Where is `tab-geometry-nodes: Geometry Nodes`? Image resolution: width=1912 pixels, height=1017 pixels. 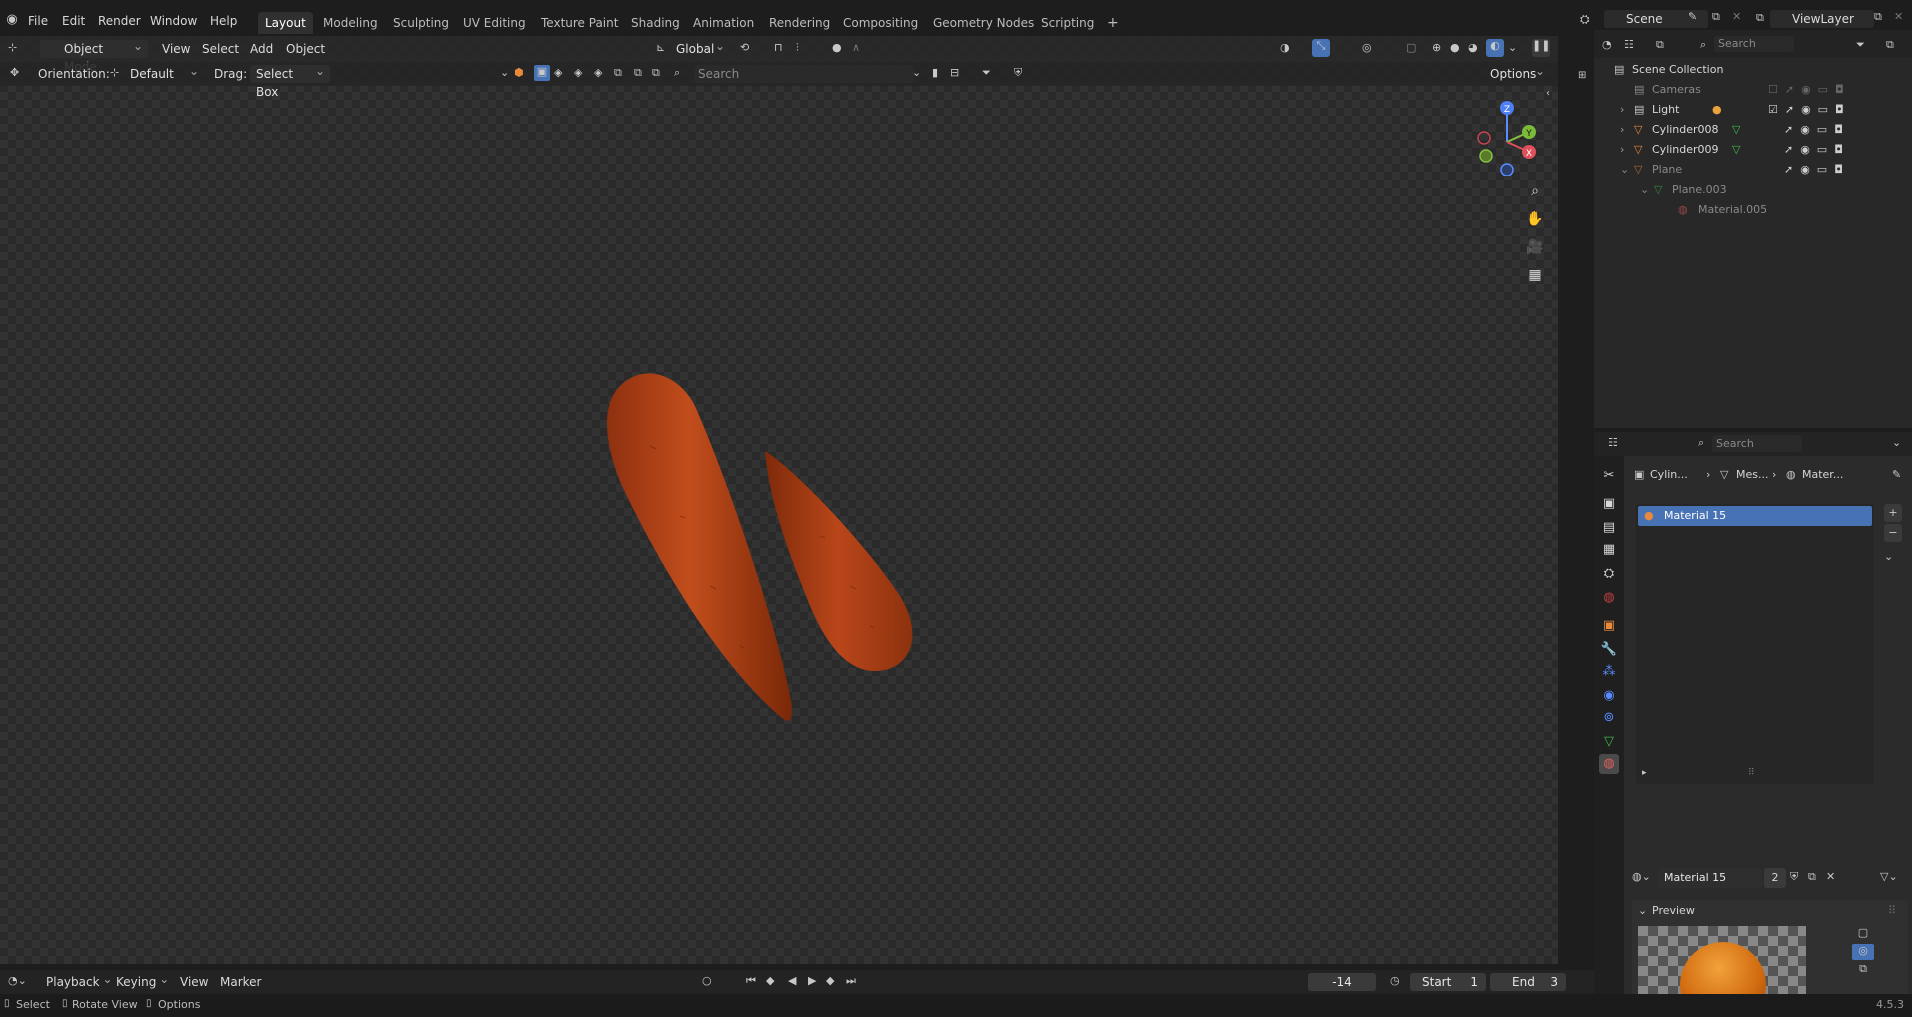 tab-geometry-nodes: Geometry Nodes is located at coordinates (983, 23).